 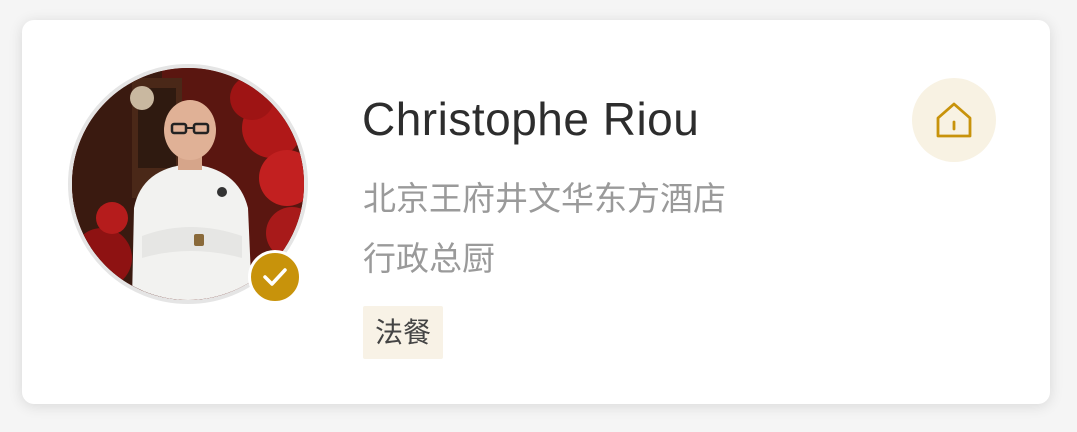 I want to click on cuisine-tag: 法餐, so click(x=403, y=332).